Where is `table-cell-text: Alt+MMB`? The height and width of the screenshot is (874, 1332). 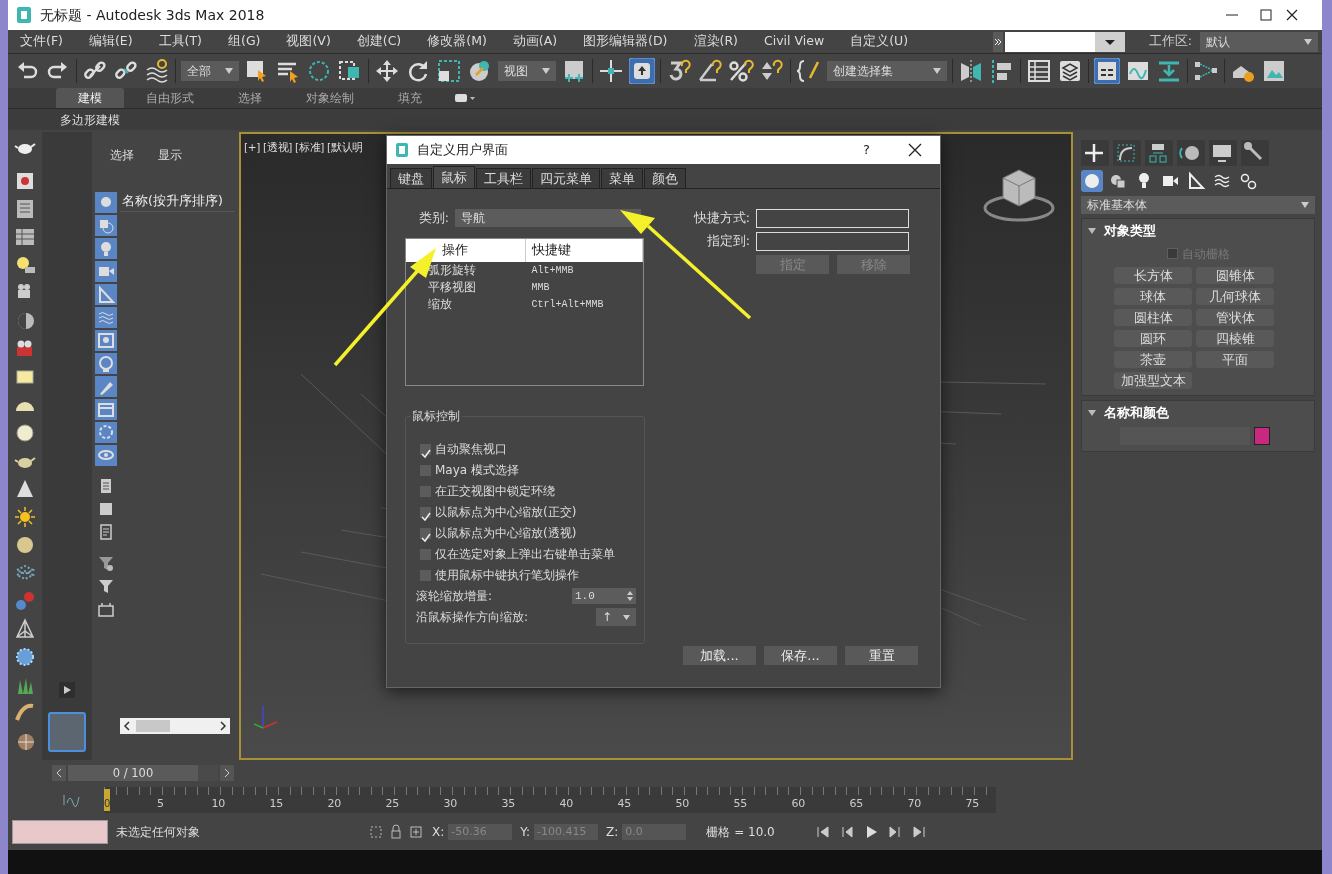
table-cell-text: Alt+MMB is located at coordinates (552, 270).